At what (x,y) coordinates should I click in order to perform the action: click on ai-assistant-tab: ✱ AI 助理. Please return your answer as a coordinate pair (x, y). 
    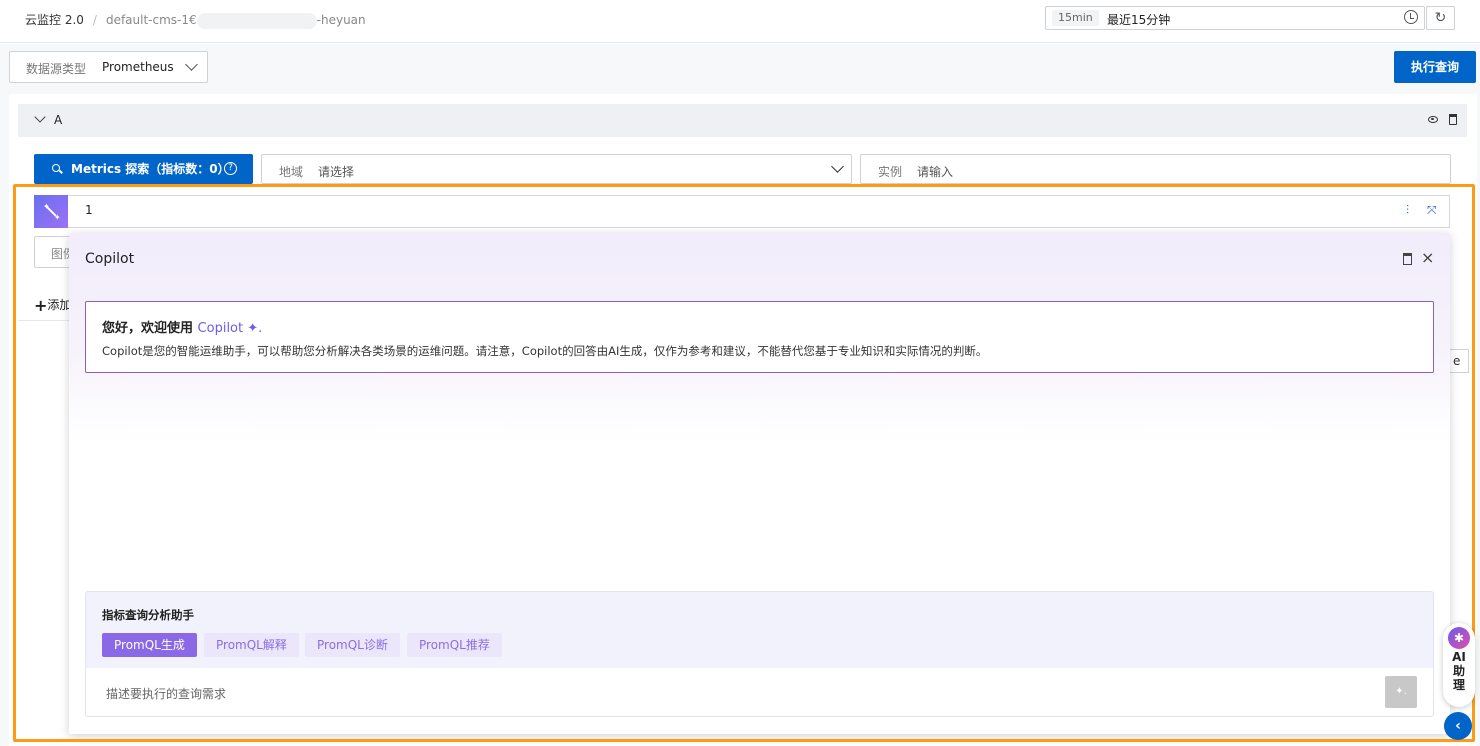
    Looking at the image, I should click on (1459, 665).